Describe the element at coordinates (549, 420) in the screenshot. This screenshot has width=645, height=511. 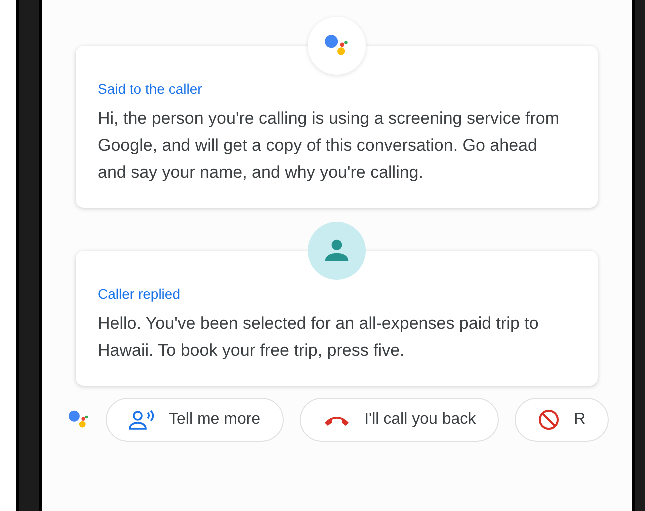
I see `block-icon` at that location.